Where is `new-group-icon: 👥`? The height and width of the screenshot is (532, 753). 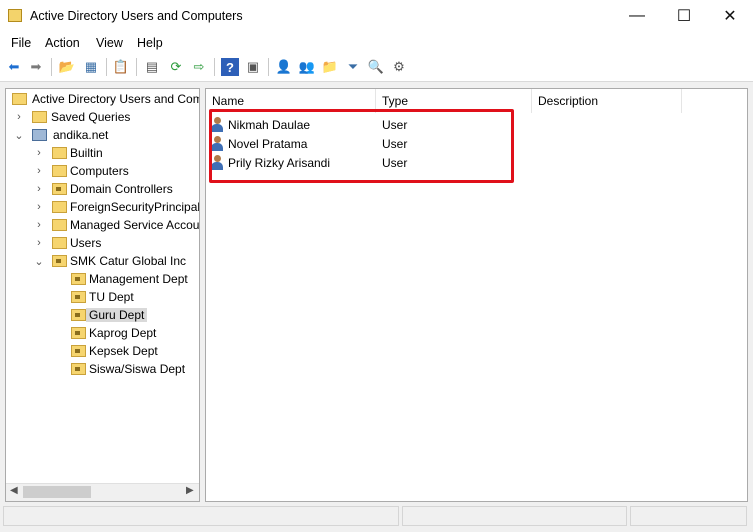
new-group-icon: 👥 is located at coordinates (307, 67).